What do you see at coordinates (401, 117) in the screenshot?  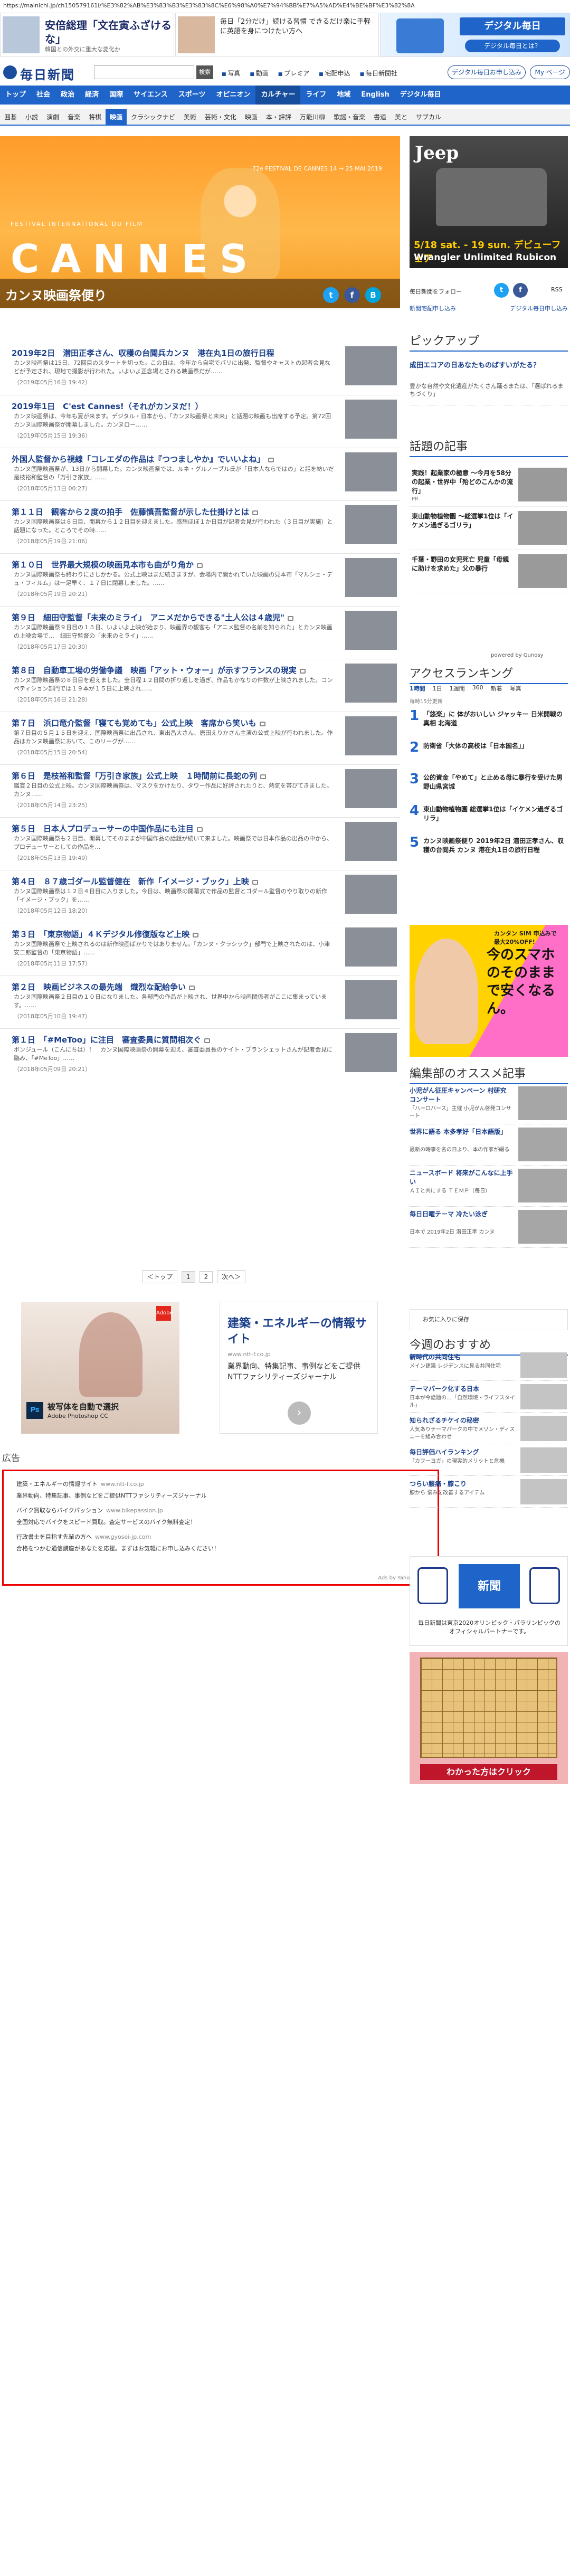 I see `subnav-item: 美と` at bounding box center [401, 117].